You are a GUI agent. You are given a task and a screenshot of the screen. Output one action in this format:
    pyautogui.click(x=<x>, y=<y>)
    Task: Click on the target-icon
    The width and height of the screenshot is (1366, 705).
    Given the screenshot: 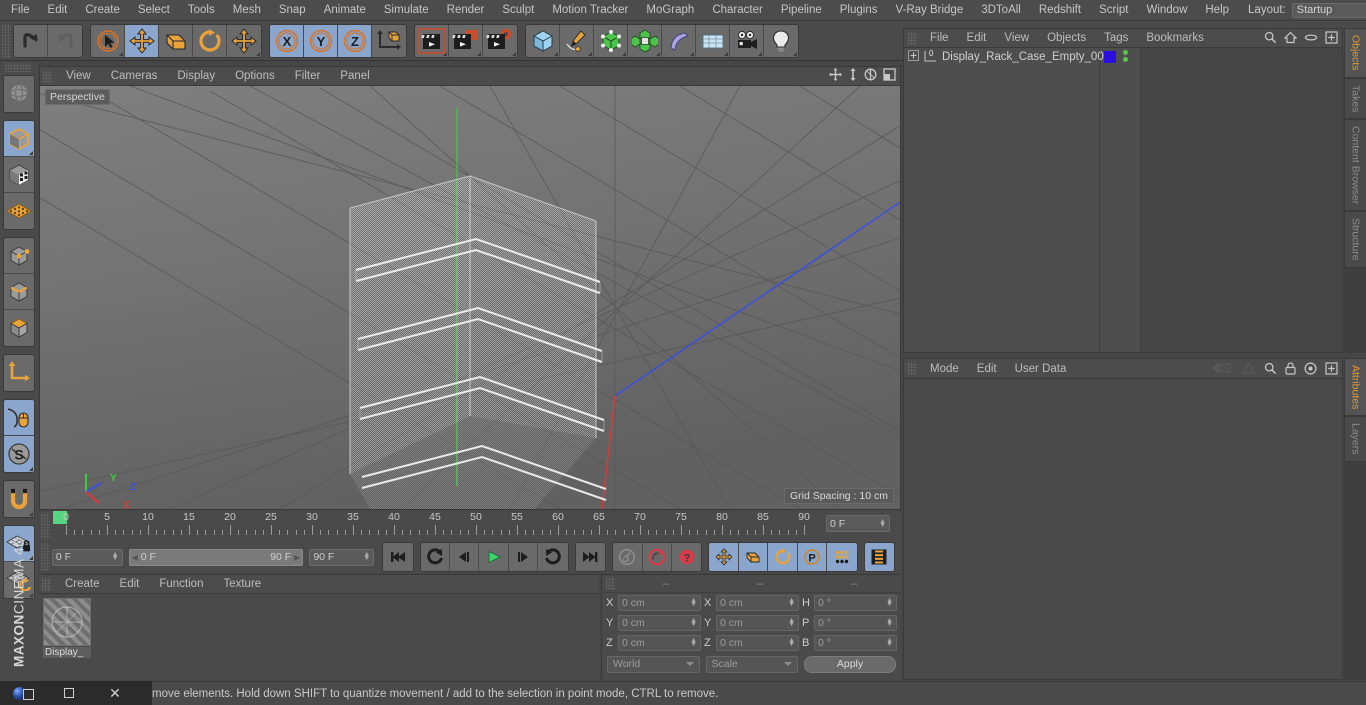 What is the action you would take?
    pyautogui.click(x=1310, y=369)
    